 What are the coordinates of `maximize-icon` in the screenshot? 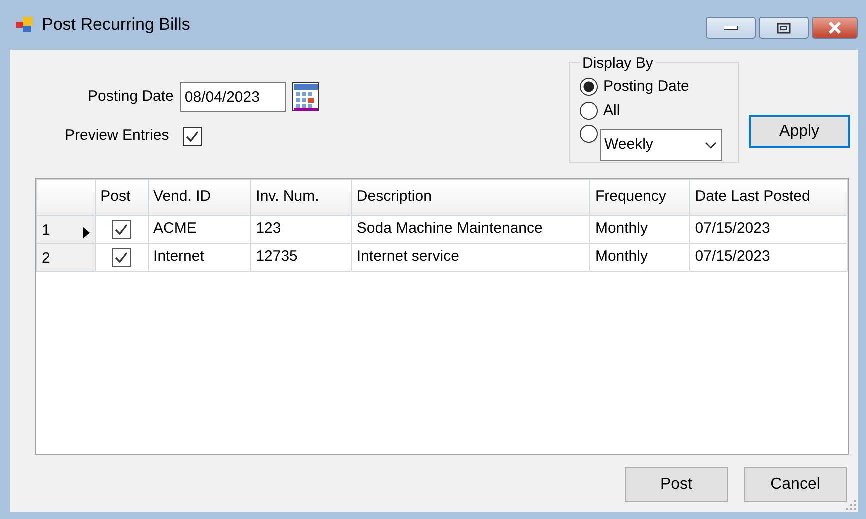 It's located at (784, 28).